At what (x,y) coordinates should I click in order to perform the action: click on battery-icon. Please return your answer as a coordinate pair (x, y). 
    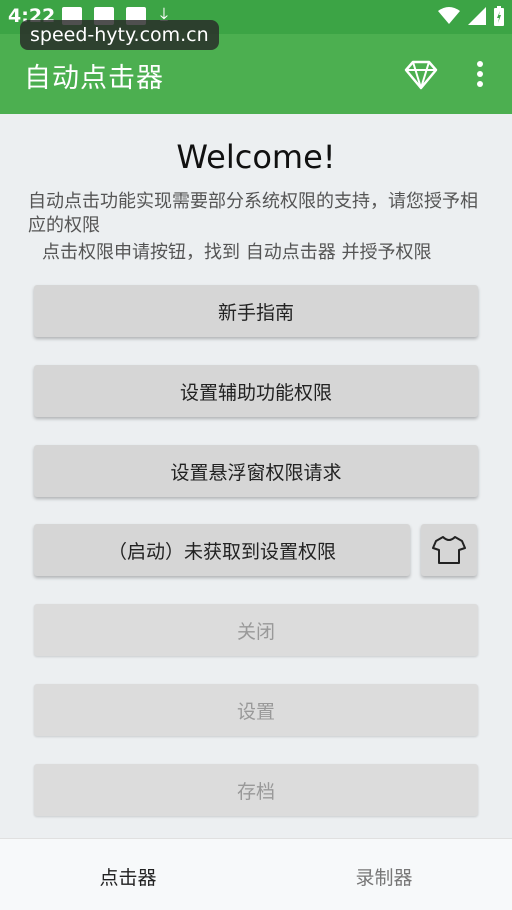
    Looking at the image, I should click on (499, 16).